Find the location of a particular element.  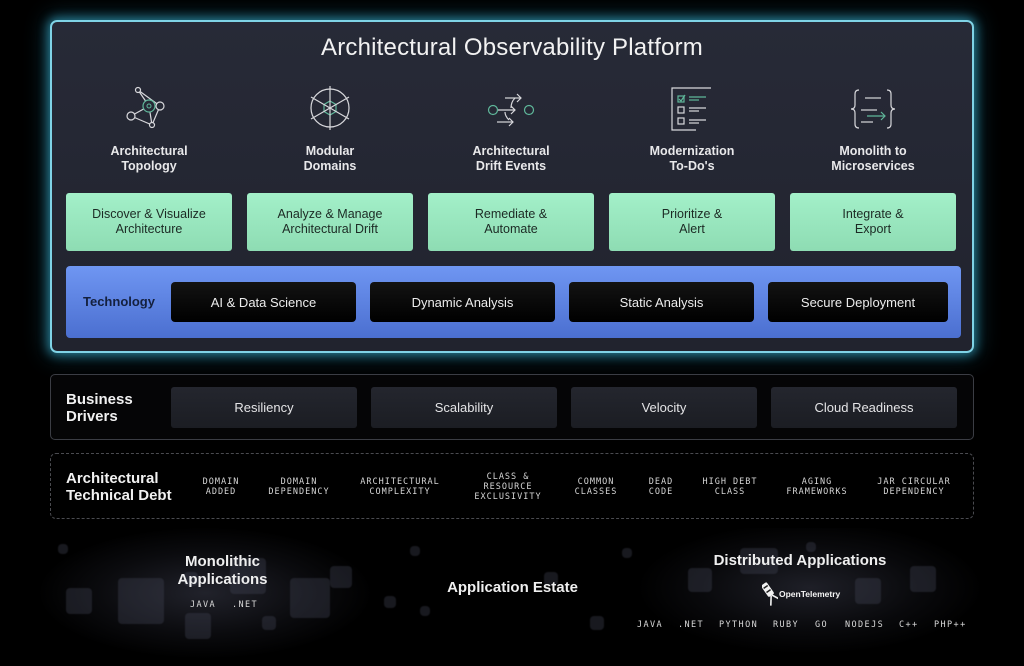

capability-modular-domains: Modular Domains is located at coordinates (330, 130).